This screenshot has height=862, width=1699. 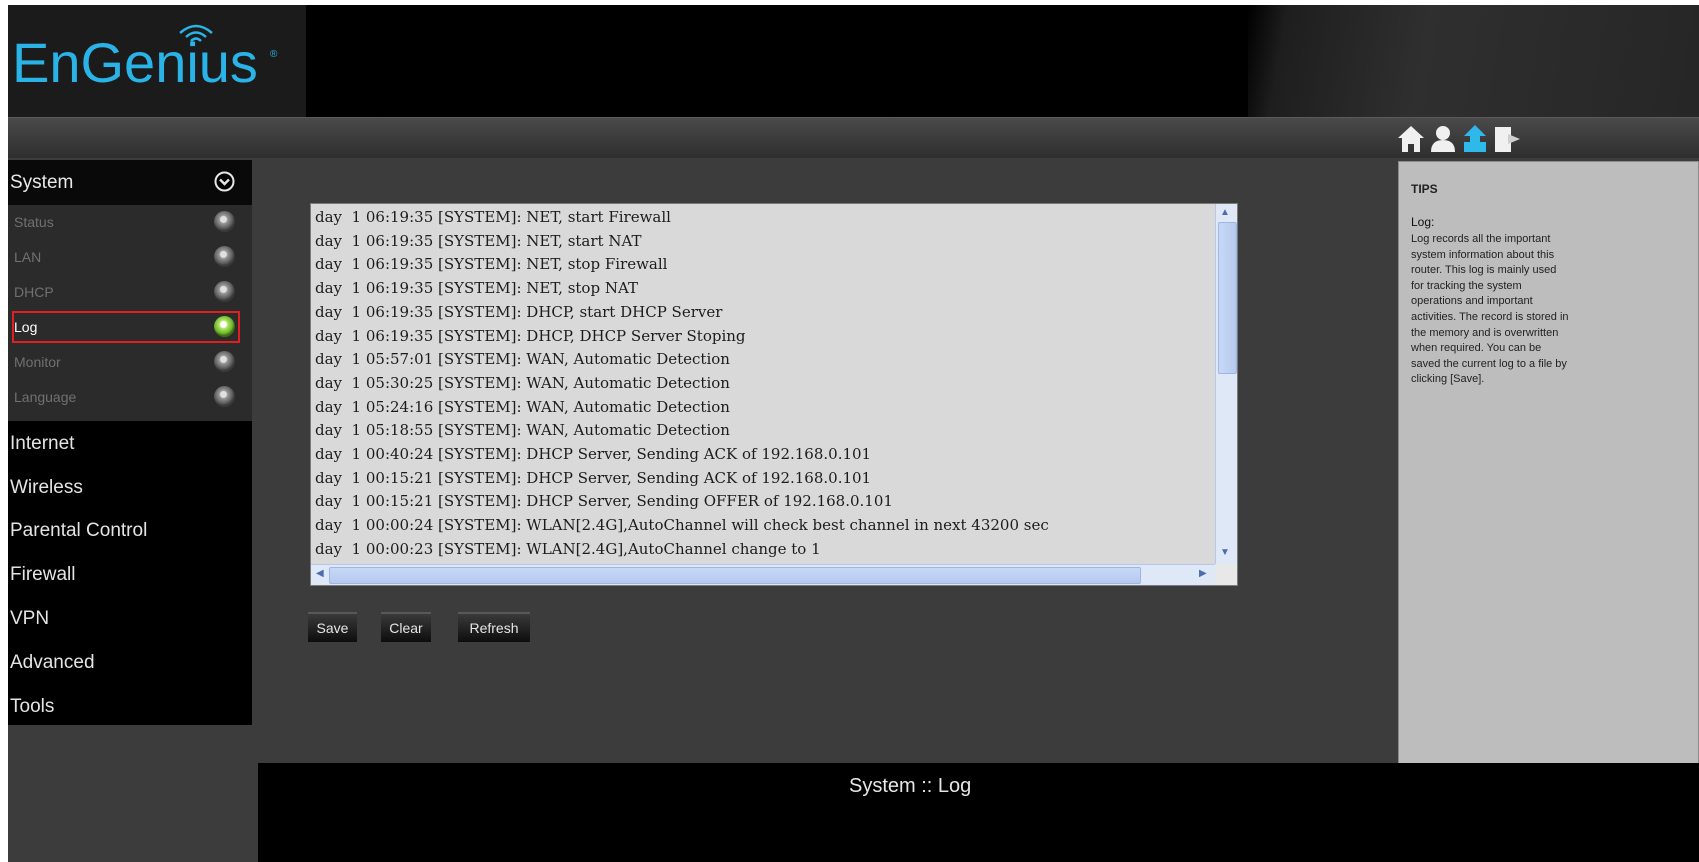 What do you see at coordinates (1225, 552) in the screenshot?
I see `scroll-down-icon: ▼` at bounding box center [1225, 552].